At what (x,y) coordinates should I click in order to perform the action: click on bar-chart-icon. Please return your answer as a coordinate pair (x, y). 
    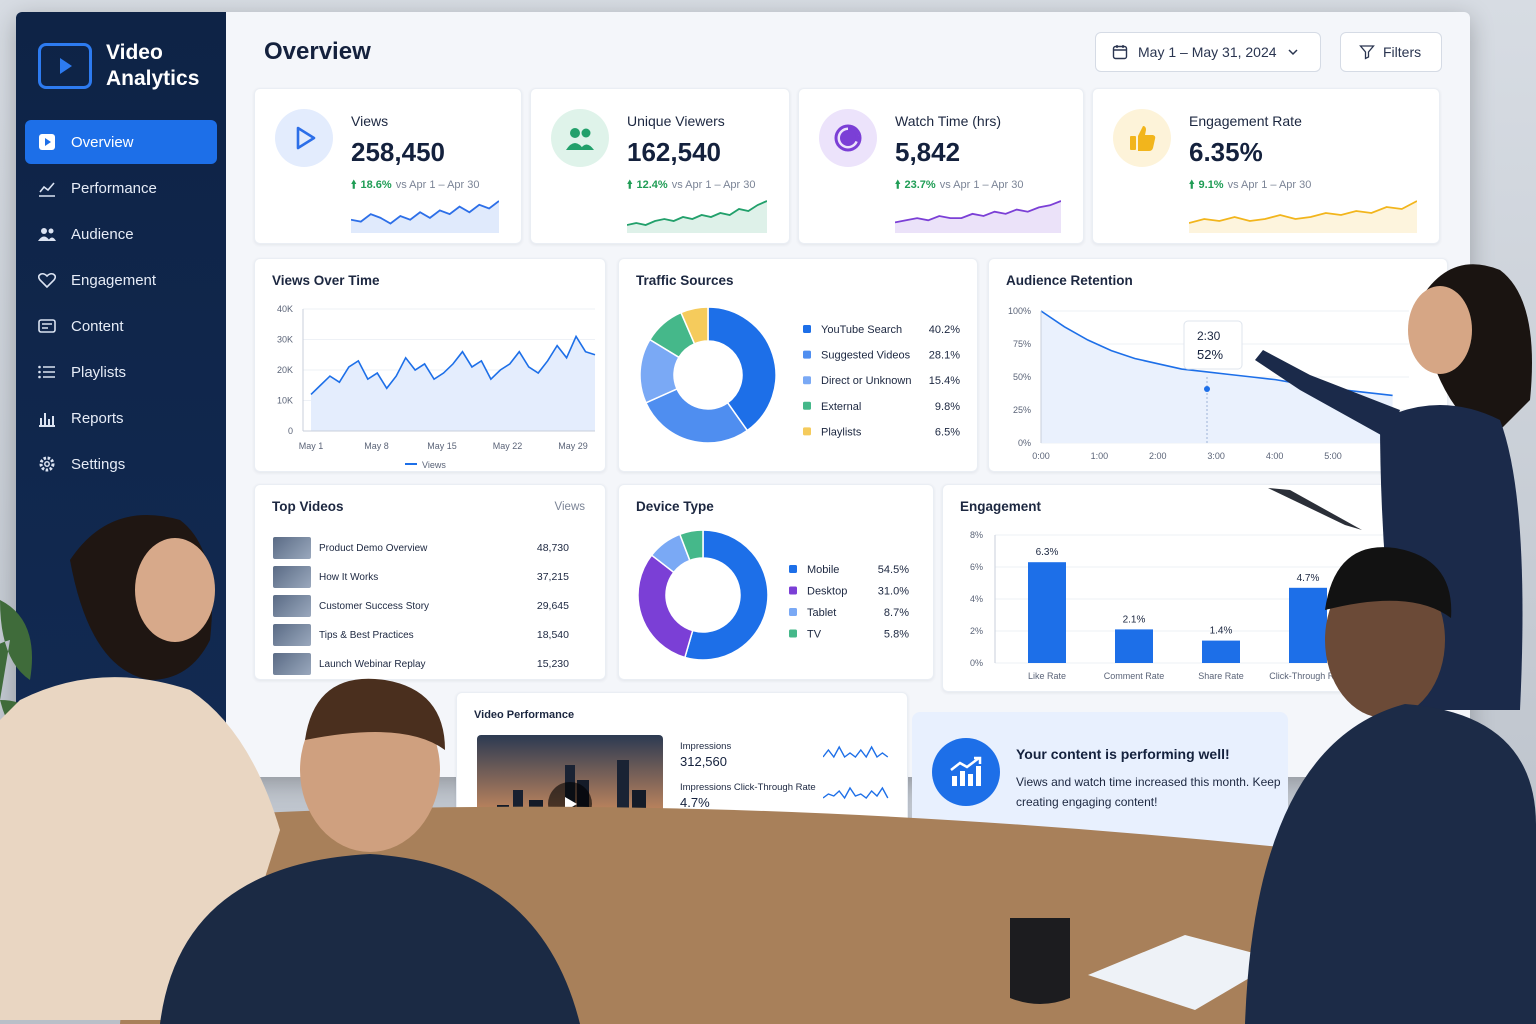
    Looking at the image, I should click on (47, 418).